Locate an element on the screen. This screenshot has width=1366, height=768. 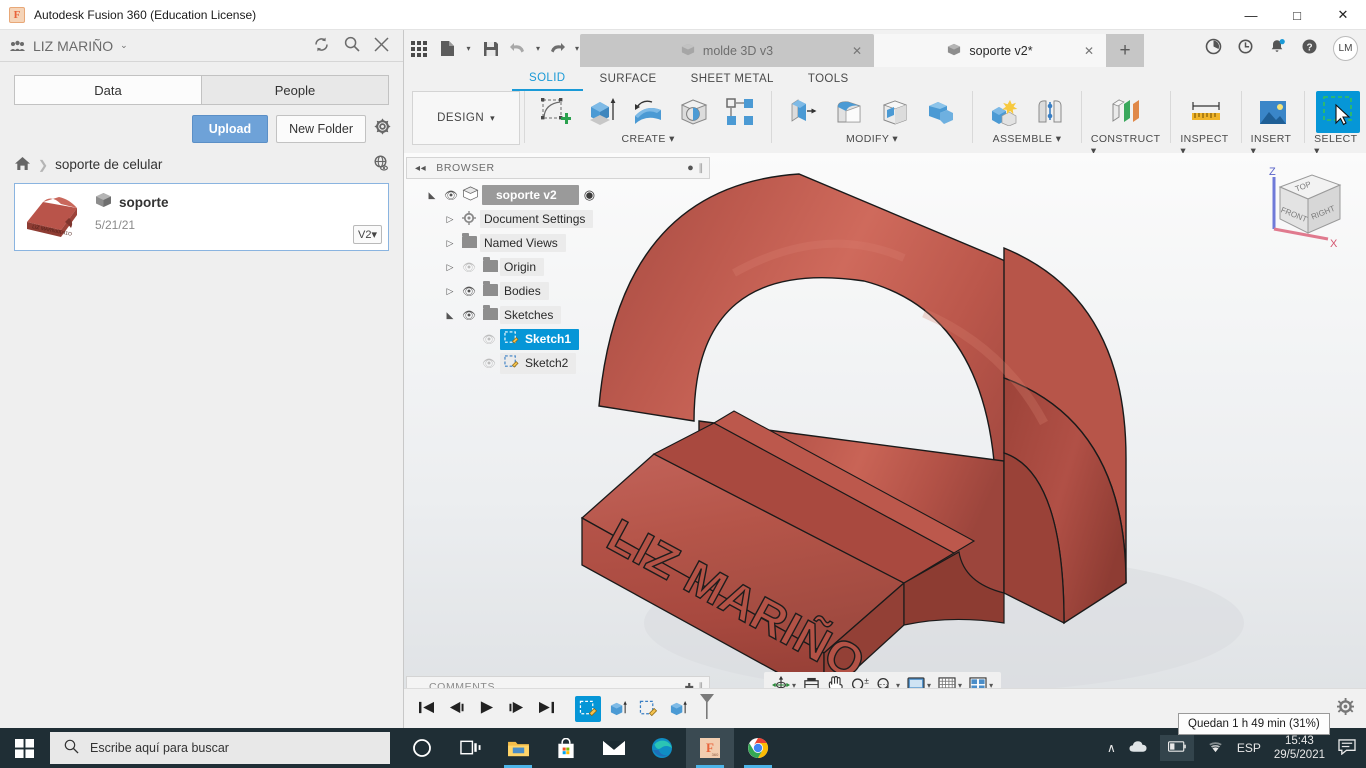
press-pull-icon is located at coordinates (803, 112).